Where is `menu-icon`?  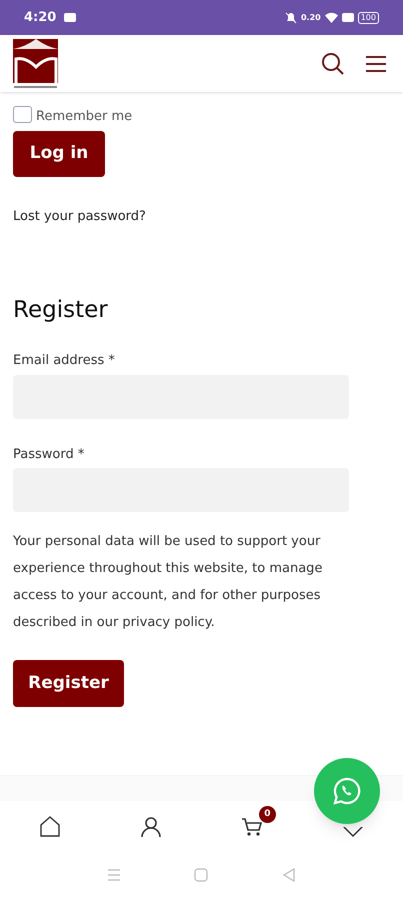 menu-icon is located at coordinates (376, 63).